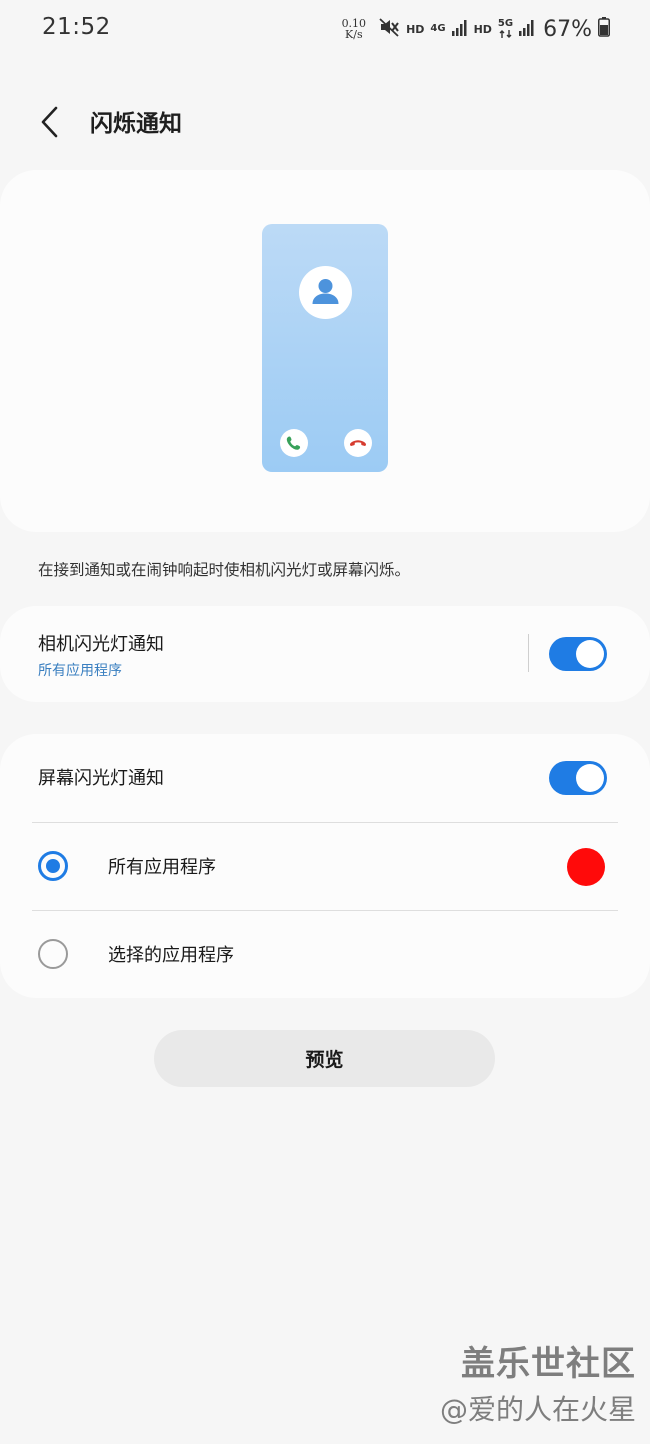 The width and height of the screenshot is (650, 1444). What do you see at coordinates (358, 443) in the screenshot?
I see `decline-call-icon` at bounding box center [358, 443].